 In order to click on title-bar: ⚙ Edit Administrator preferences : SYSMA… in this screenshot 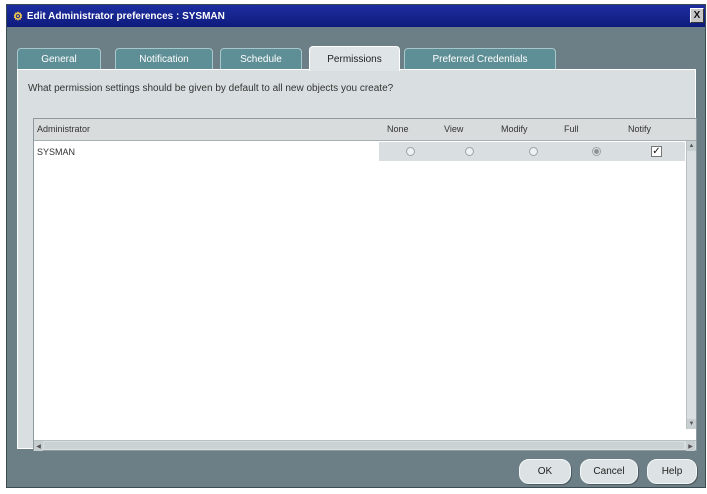, I will do `click(356, 16)`.